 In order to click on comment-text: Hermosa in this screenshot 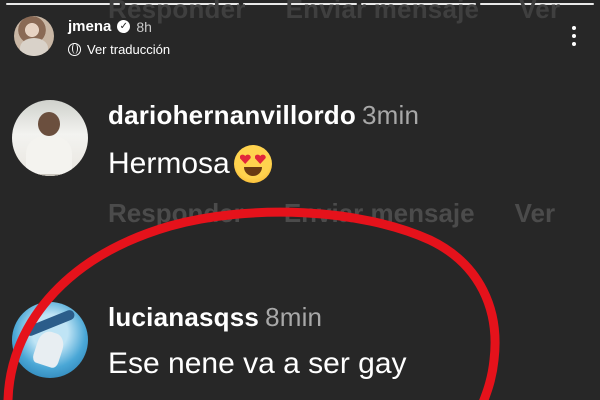, I will do `click(263, 164)`.